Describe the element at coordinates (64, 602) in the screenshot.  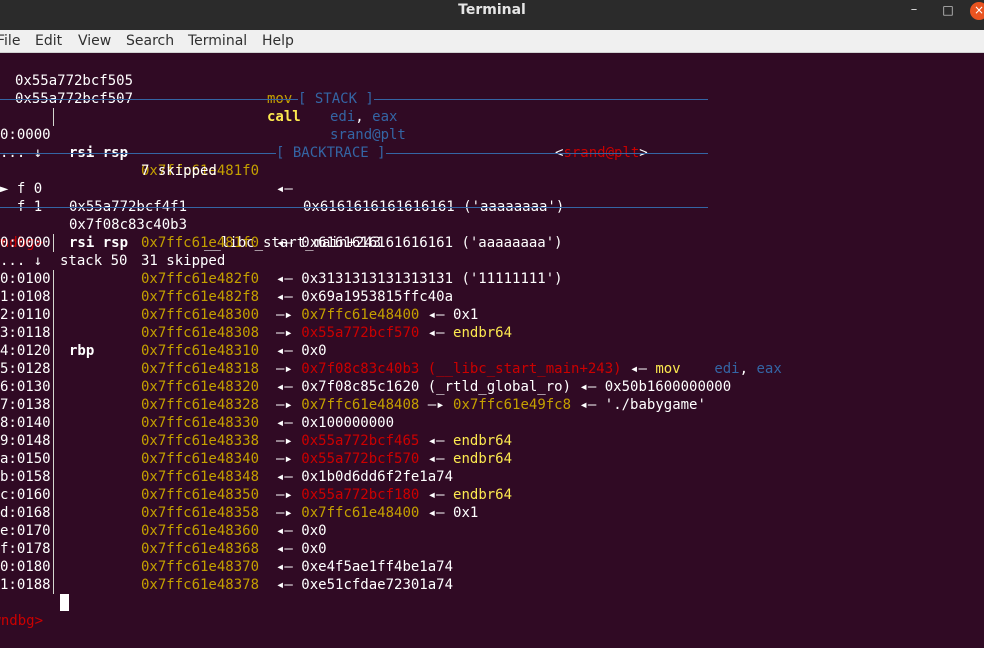
I see `text-cursor` at that location.